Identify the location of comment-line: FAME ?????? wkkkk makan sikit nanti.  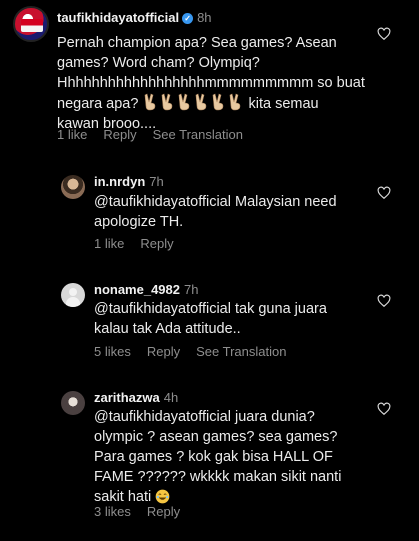
(218, 477).